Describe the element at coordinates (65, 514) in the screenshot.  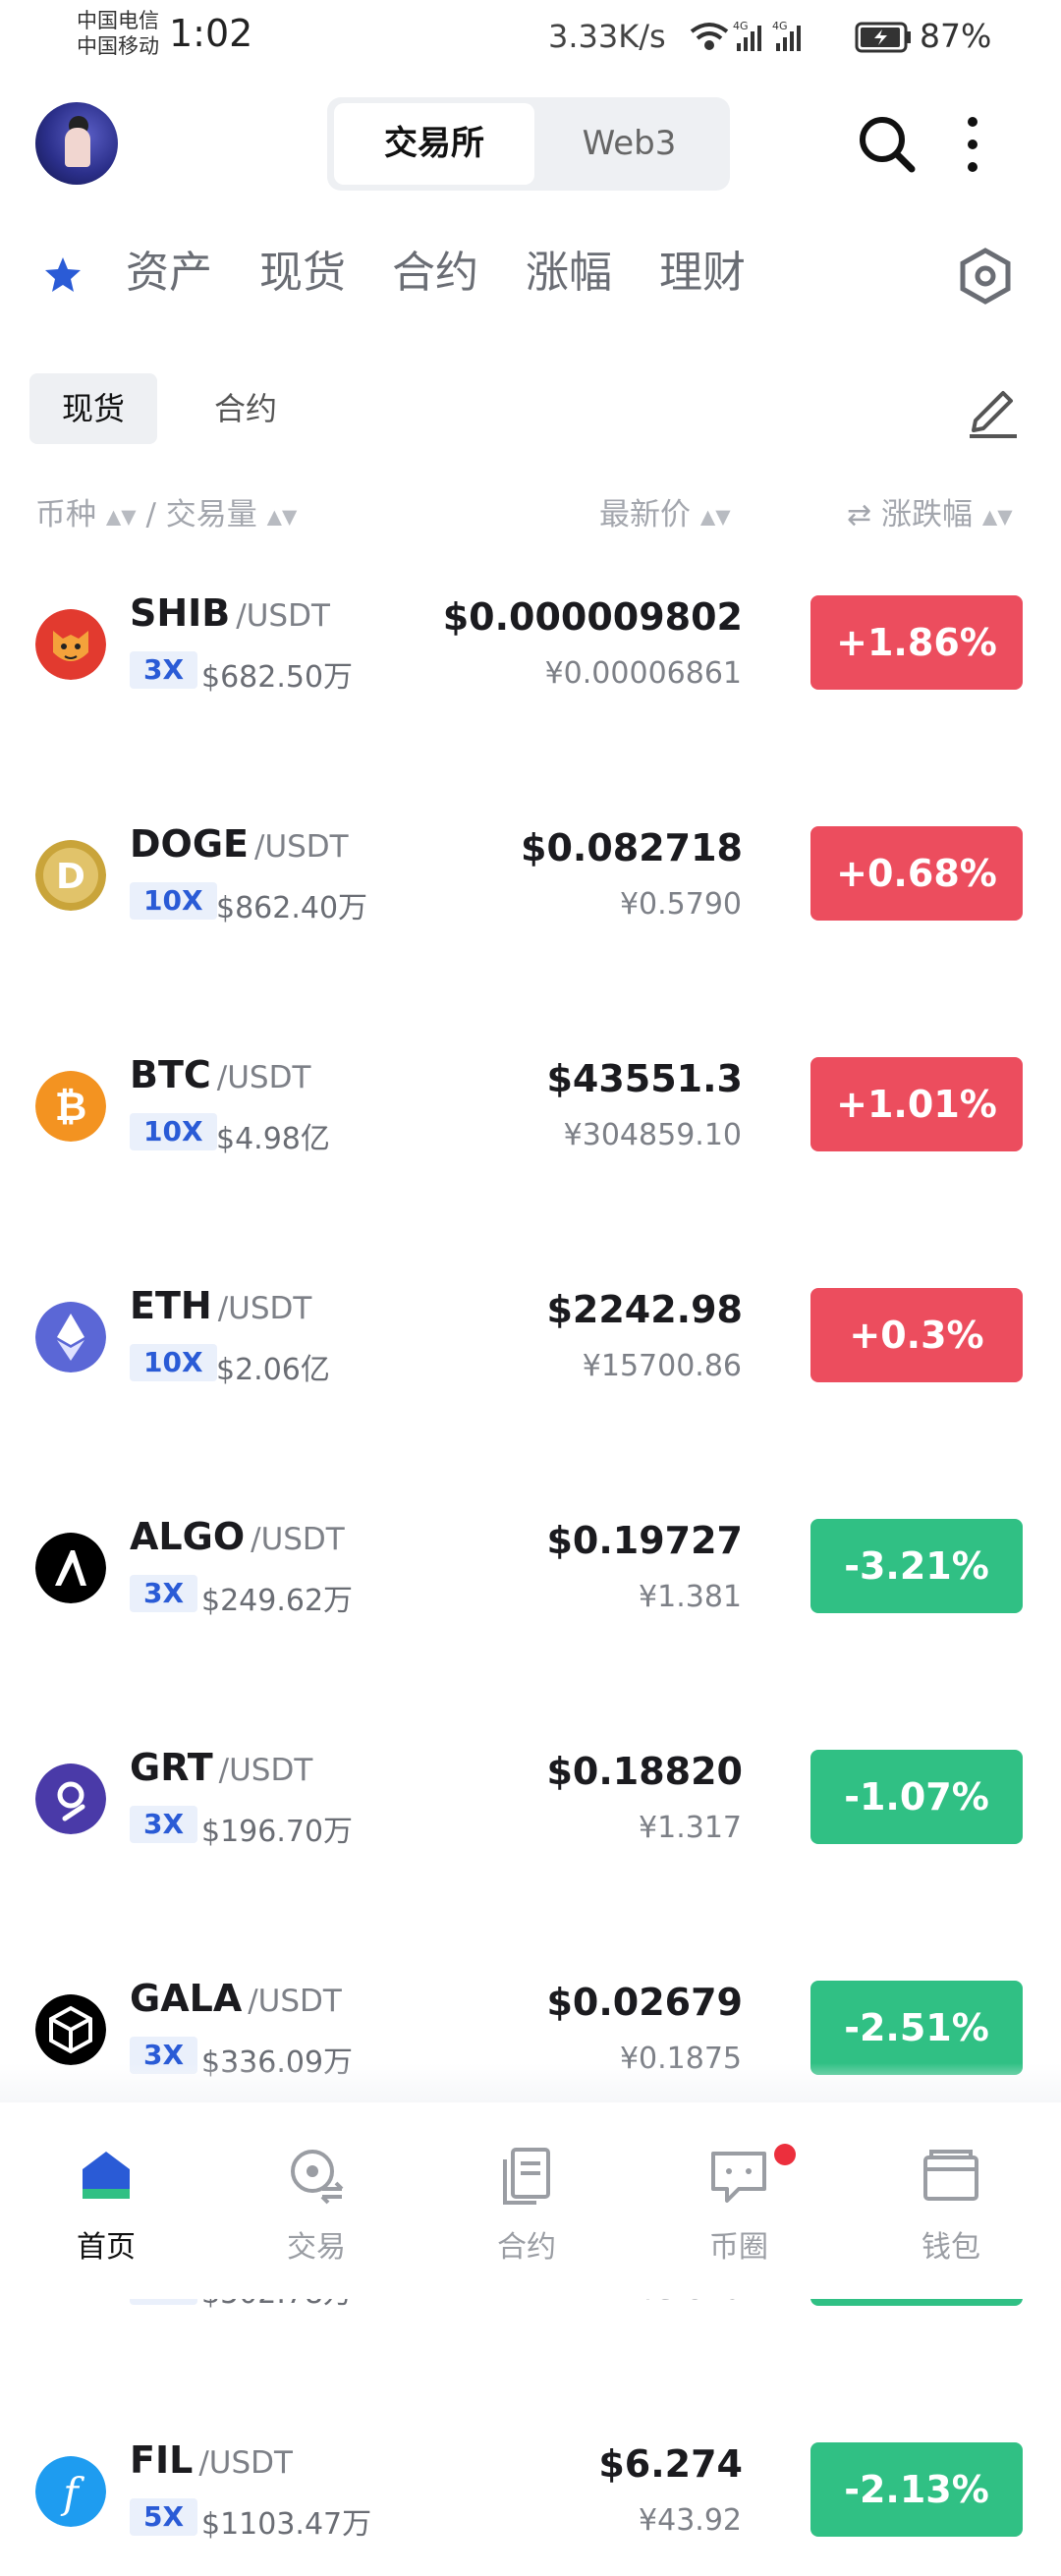
I see `column-coin-label: 币种` at that location.